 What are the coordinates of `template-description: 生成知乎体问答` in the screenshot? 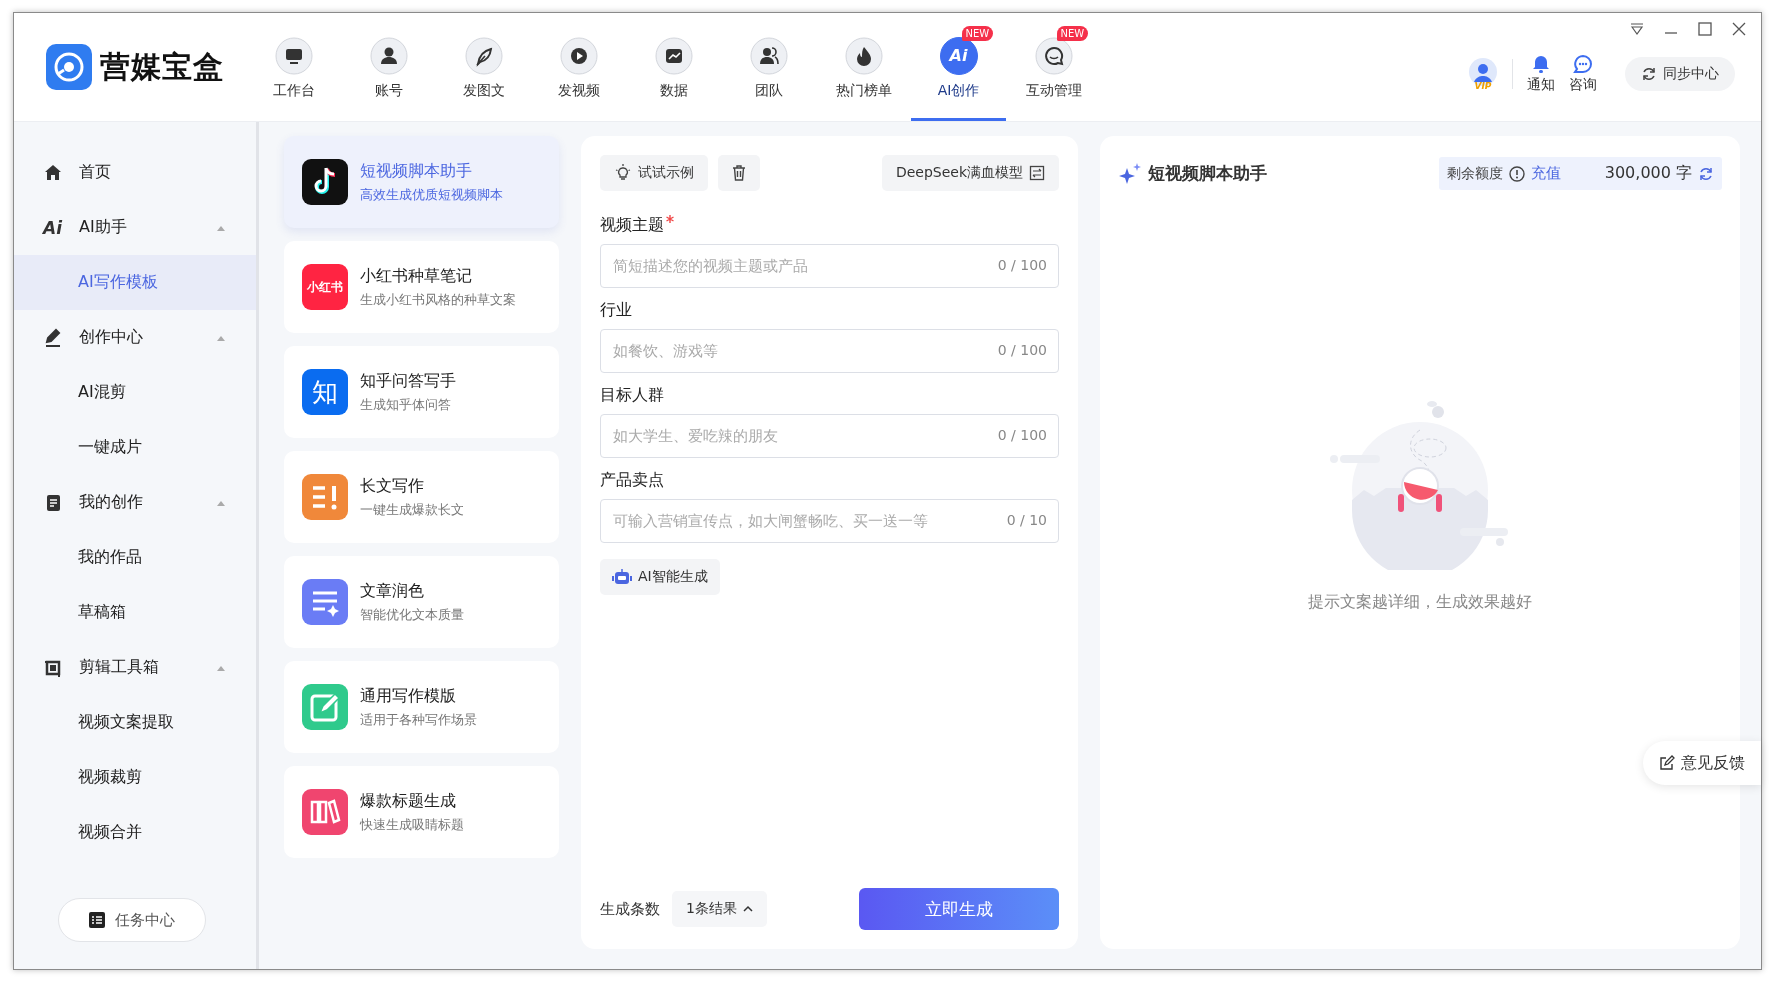 It's located at (406, 404).